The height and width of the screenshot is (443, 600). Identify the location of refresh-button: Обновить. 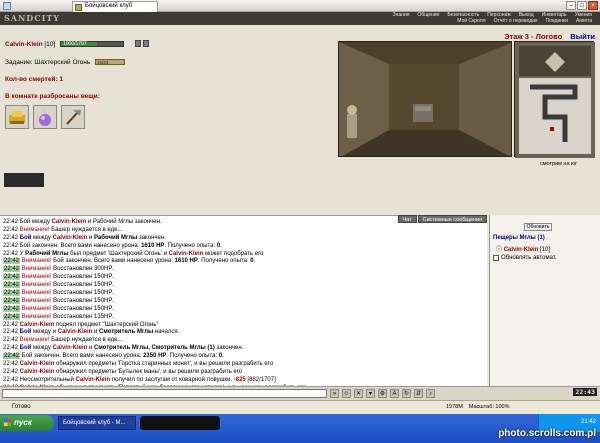
(538, 227).